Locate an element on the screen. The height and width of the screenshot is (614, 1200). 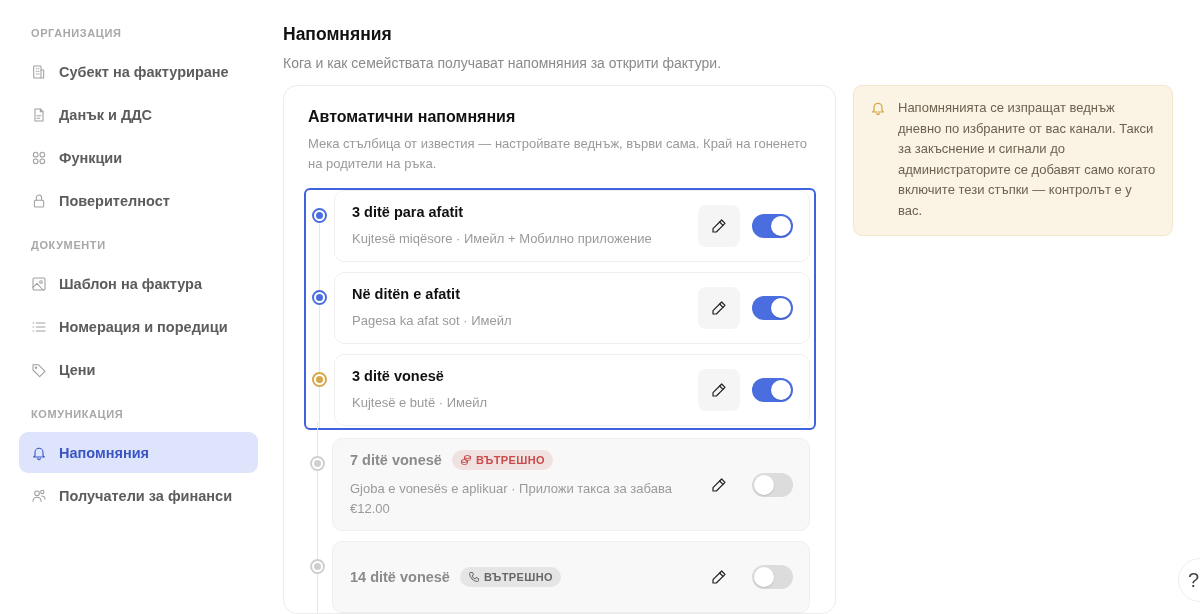
sidebar-item: Получатели за финанси is located at coordinates (138, 495).